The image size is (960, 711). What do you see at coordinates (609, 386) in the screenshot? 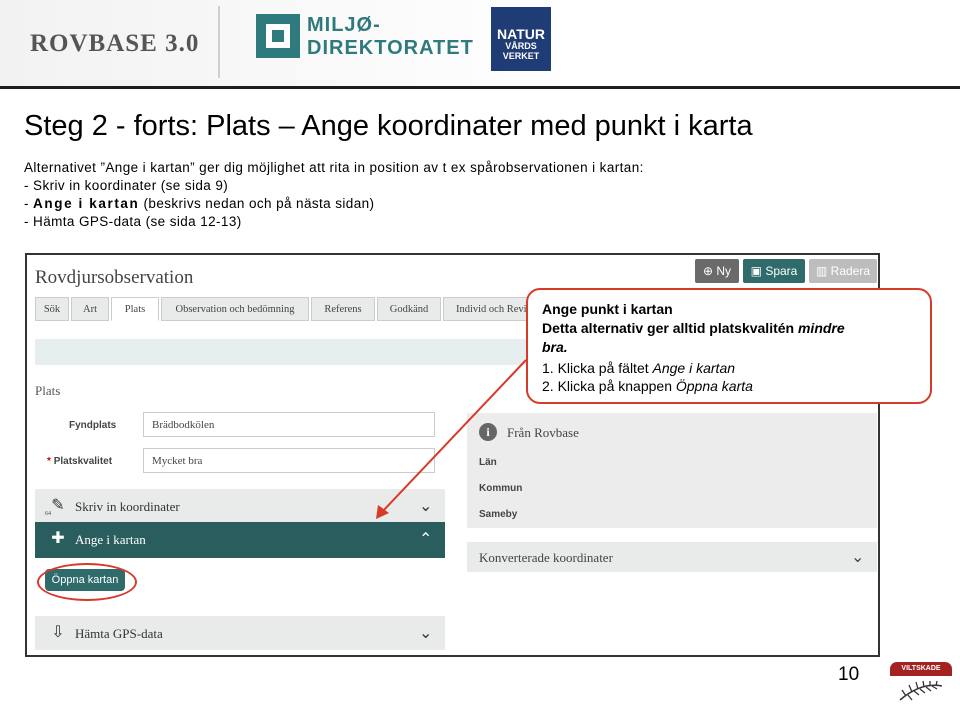
I see `callout-step2-prefix: 2. Klicka på knappen` at bounding box center [609, 386].